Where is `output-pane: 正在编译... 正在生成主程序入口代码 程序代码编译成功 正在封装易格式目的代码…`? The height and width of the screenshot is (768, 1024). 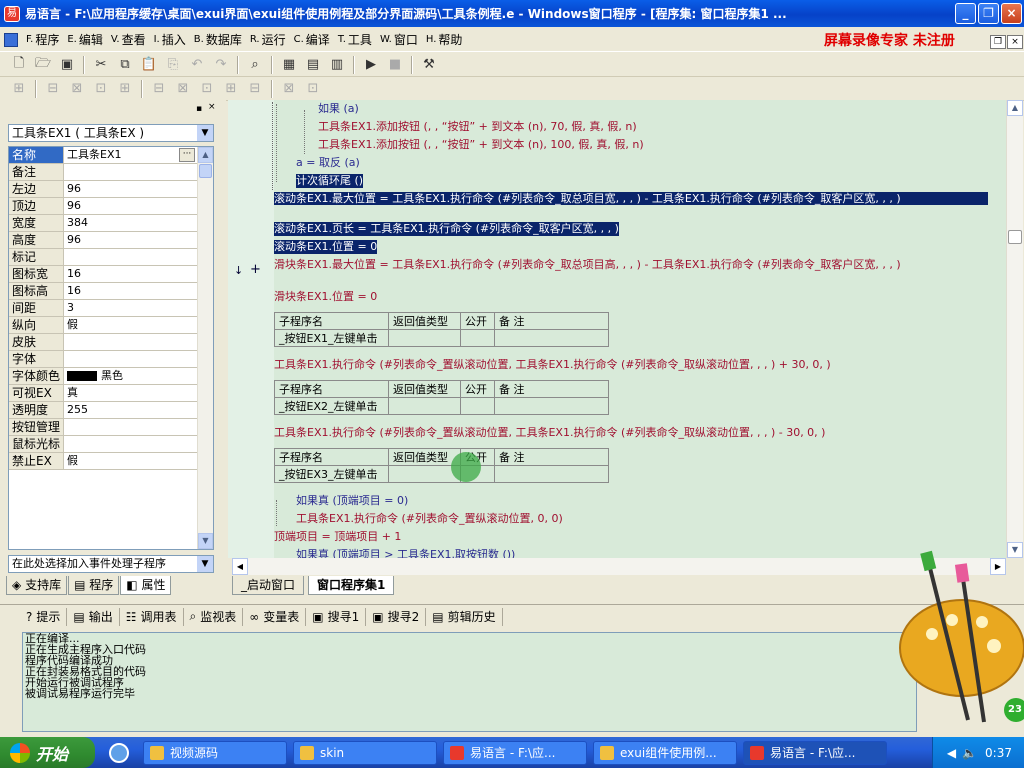 output-pane: 正在编译... 正在生成主程序入口代码 程序代码编译成功 正在封装易格式目的代码… is located at coordinates (469, 682).